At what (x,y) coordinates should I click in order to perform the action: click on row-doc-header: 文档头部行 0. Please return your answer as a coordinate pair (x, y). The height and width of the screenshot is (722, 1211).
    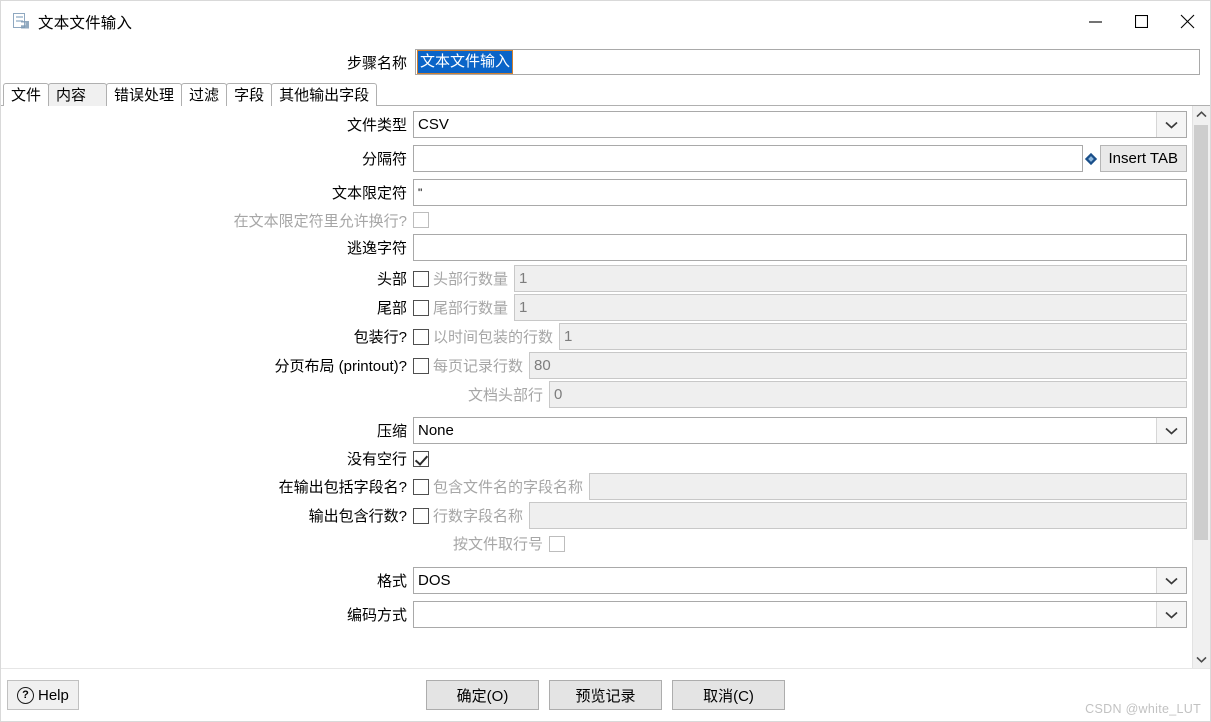
    Looking at the image, I should click on (596, 394).